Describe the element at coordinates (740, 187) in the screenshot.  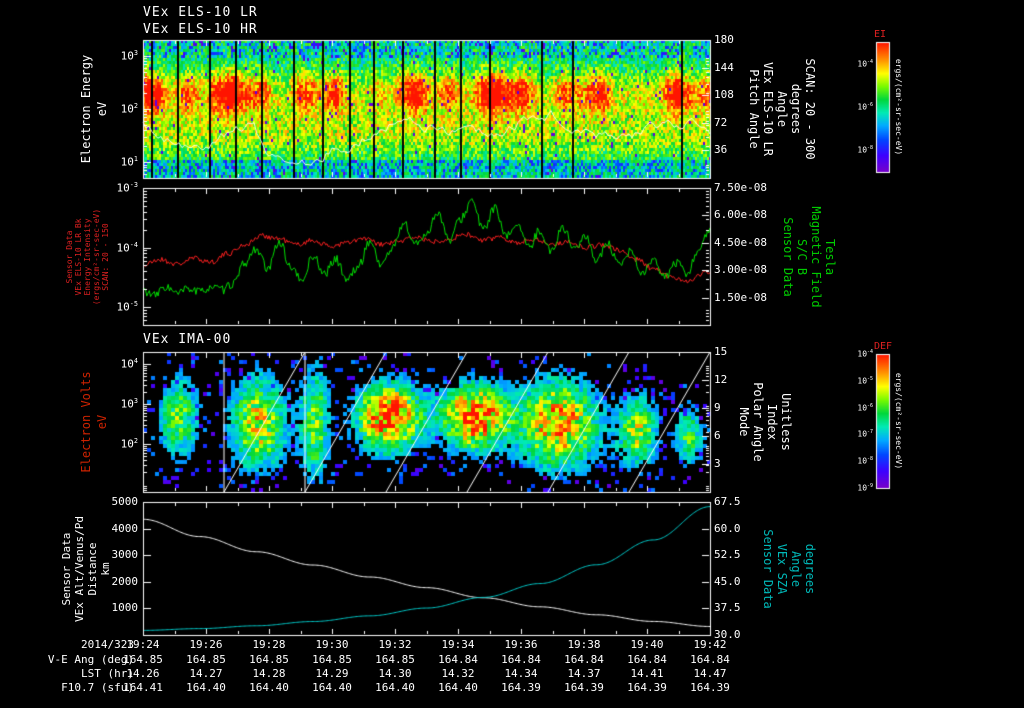
I see `panel2-right-tick-label: 7.50e-08` at that location.